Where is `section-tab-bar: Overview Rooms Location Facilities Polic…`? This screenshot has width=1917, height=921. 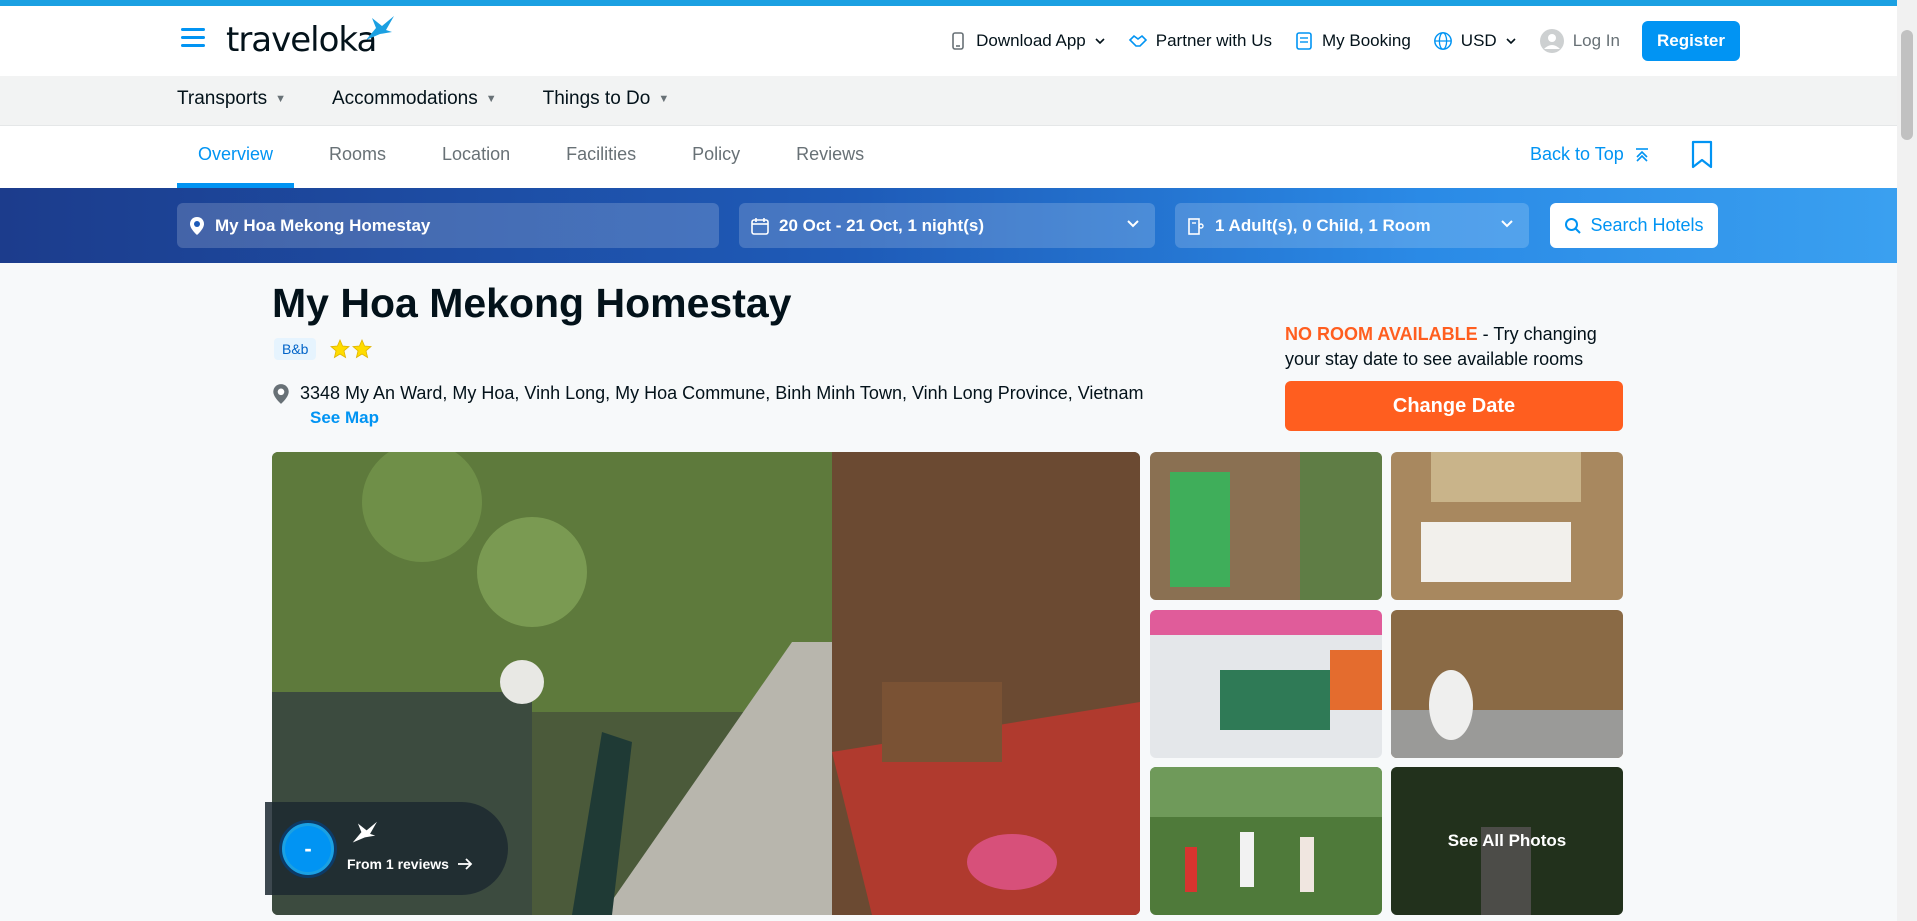
section-tab-bar: Overview Rooms Location Facilities Polic… is located at coordinates (948, 157).